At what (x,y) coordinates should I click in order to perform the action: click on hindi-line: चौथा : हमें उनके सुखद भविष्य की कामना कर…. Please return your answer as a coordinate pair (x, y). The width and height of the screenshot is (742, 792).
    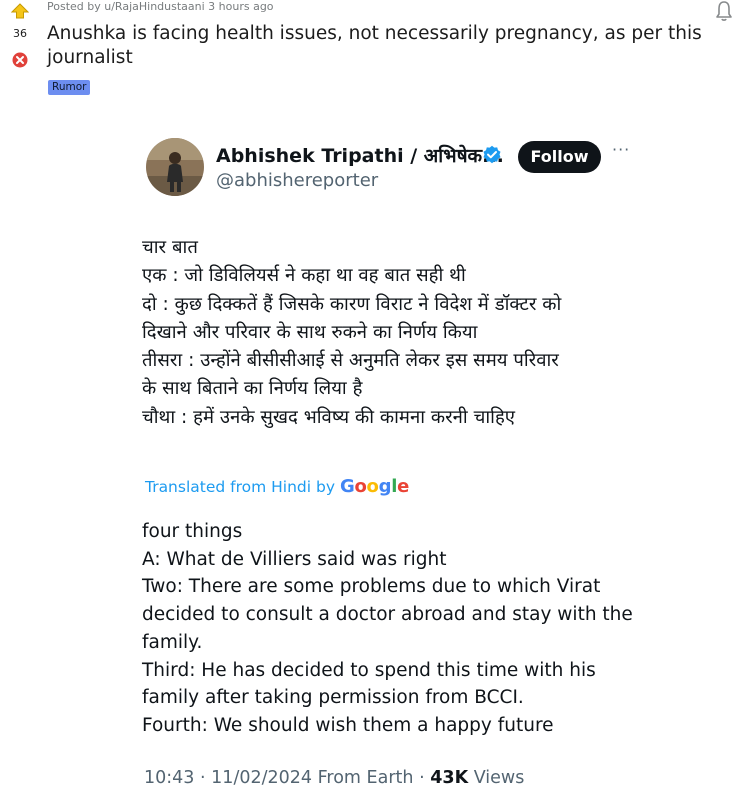
    Looking at the image, I should click on (328, 417).